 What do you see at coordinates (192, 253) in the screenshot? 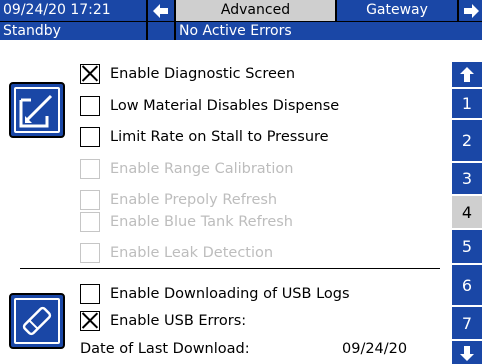
I see `option-label: Enable Leak Detection` at bounding box center [192, 253].